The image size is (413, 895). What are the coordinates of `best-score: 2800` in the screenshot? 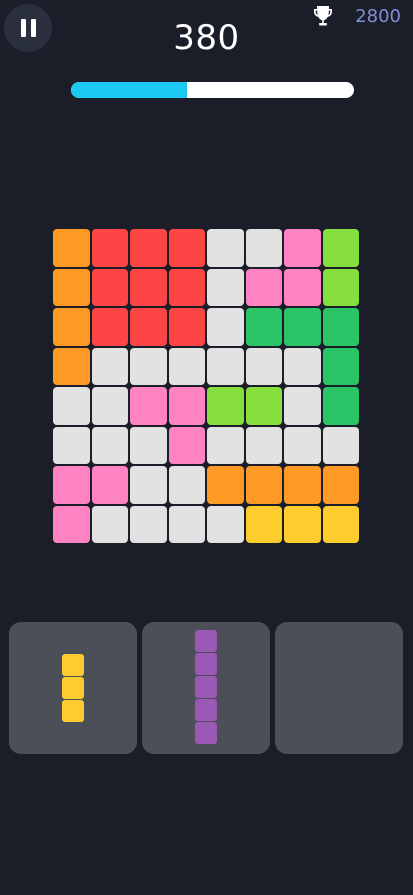 It's located at (356, 16).